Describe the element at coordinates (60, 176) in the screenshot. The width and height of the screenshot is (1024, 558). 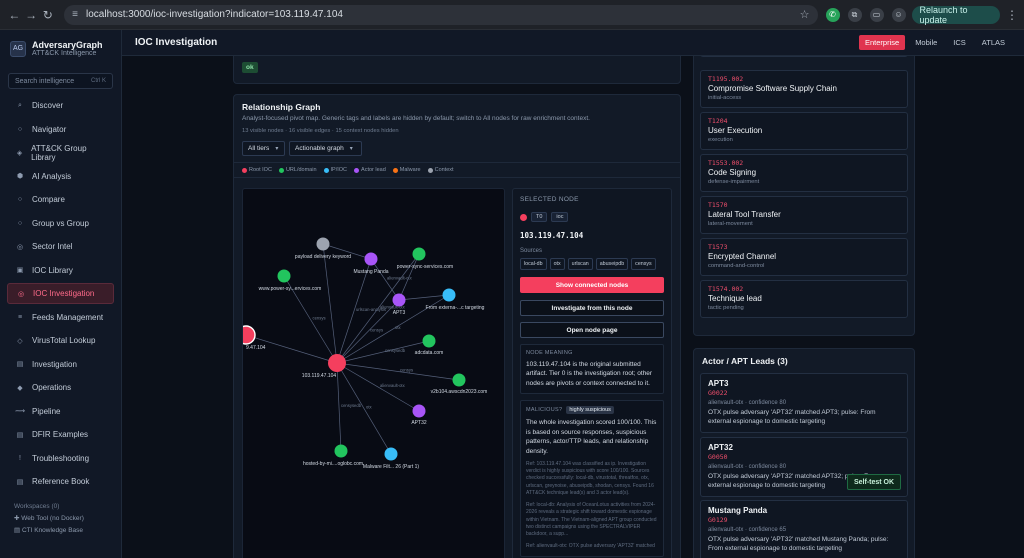
I see `sidebar-item-ai-analysis: ⬢ AI Analysis` at that location.